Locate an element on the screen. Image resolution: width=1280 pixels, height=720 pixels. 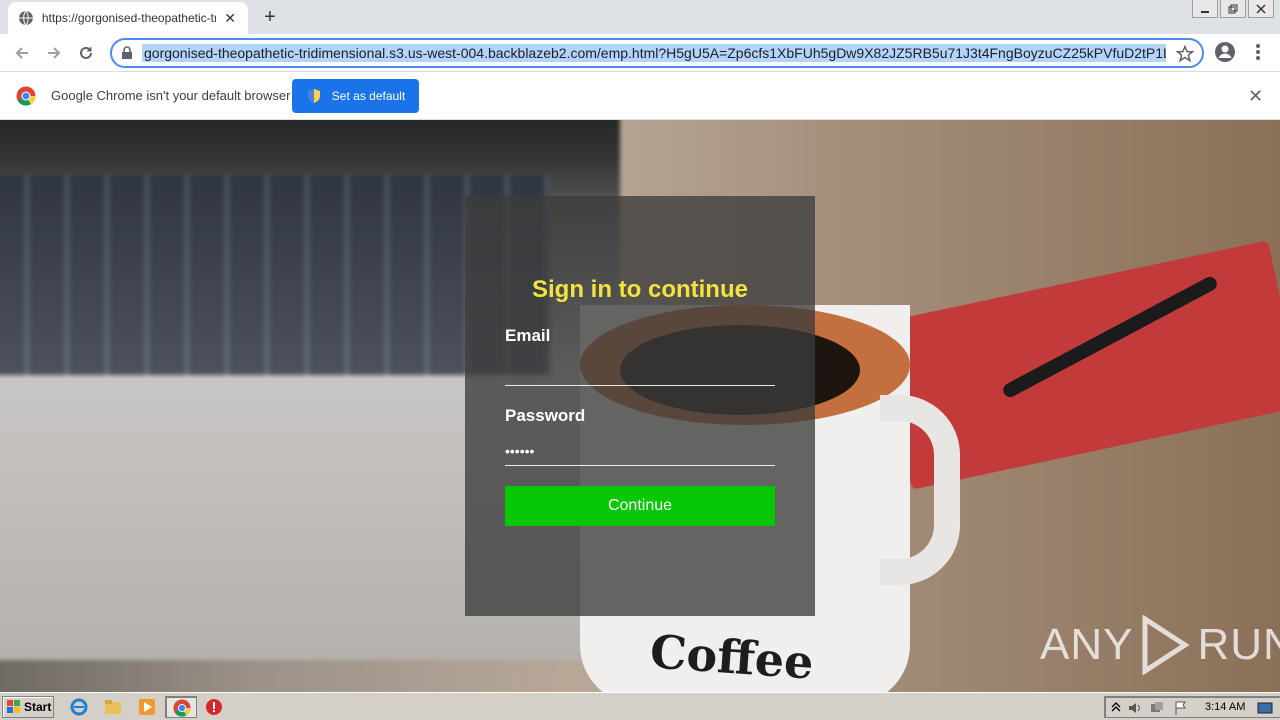
watermark-right-text: RUN is located at coordinates (1238, 644).